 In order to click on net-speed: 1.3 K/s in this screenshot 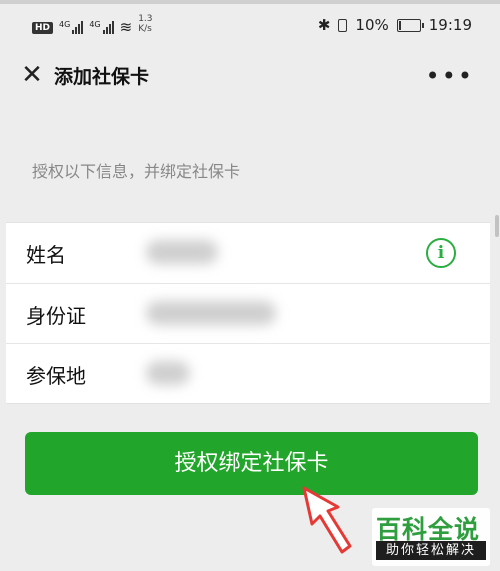, I will do `click(145, 24)`.